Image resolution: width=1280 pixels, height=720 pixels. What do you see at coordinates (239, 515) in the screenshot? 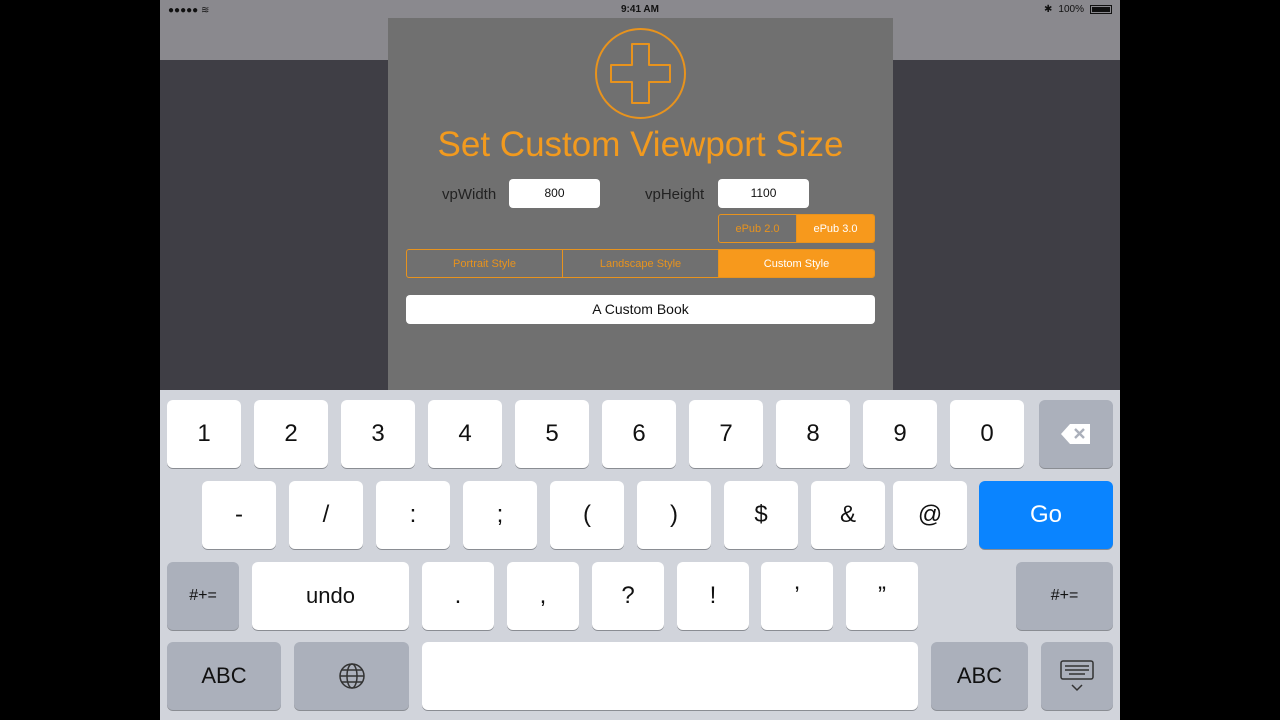
I see `key-dash: -` at bounding box center [239, 515].